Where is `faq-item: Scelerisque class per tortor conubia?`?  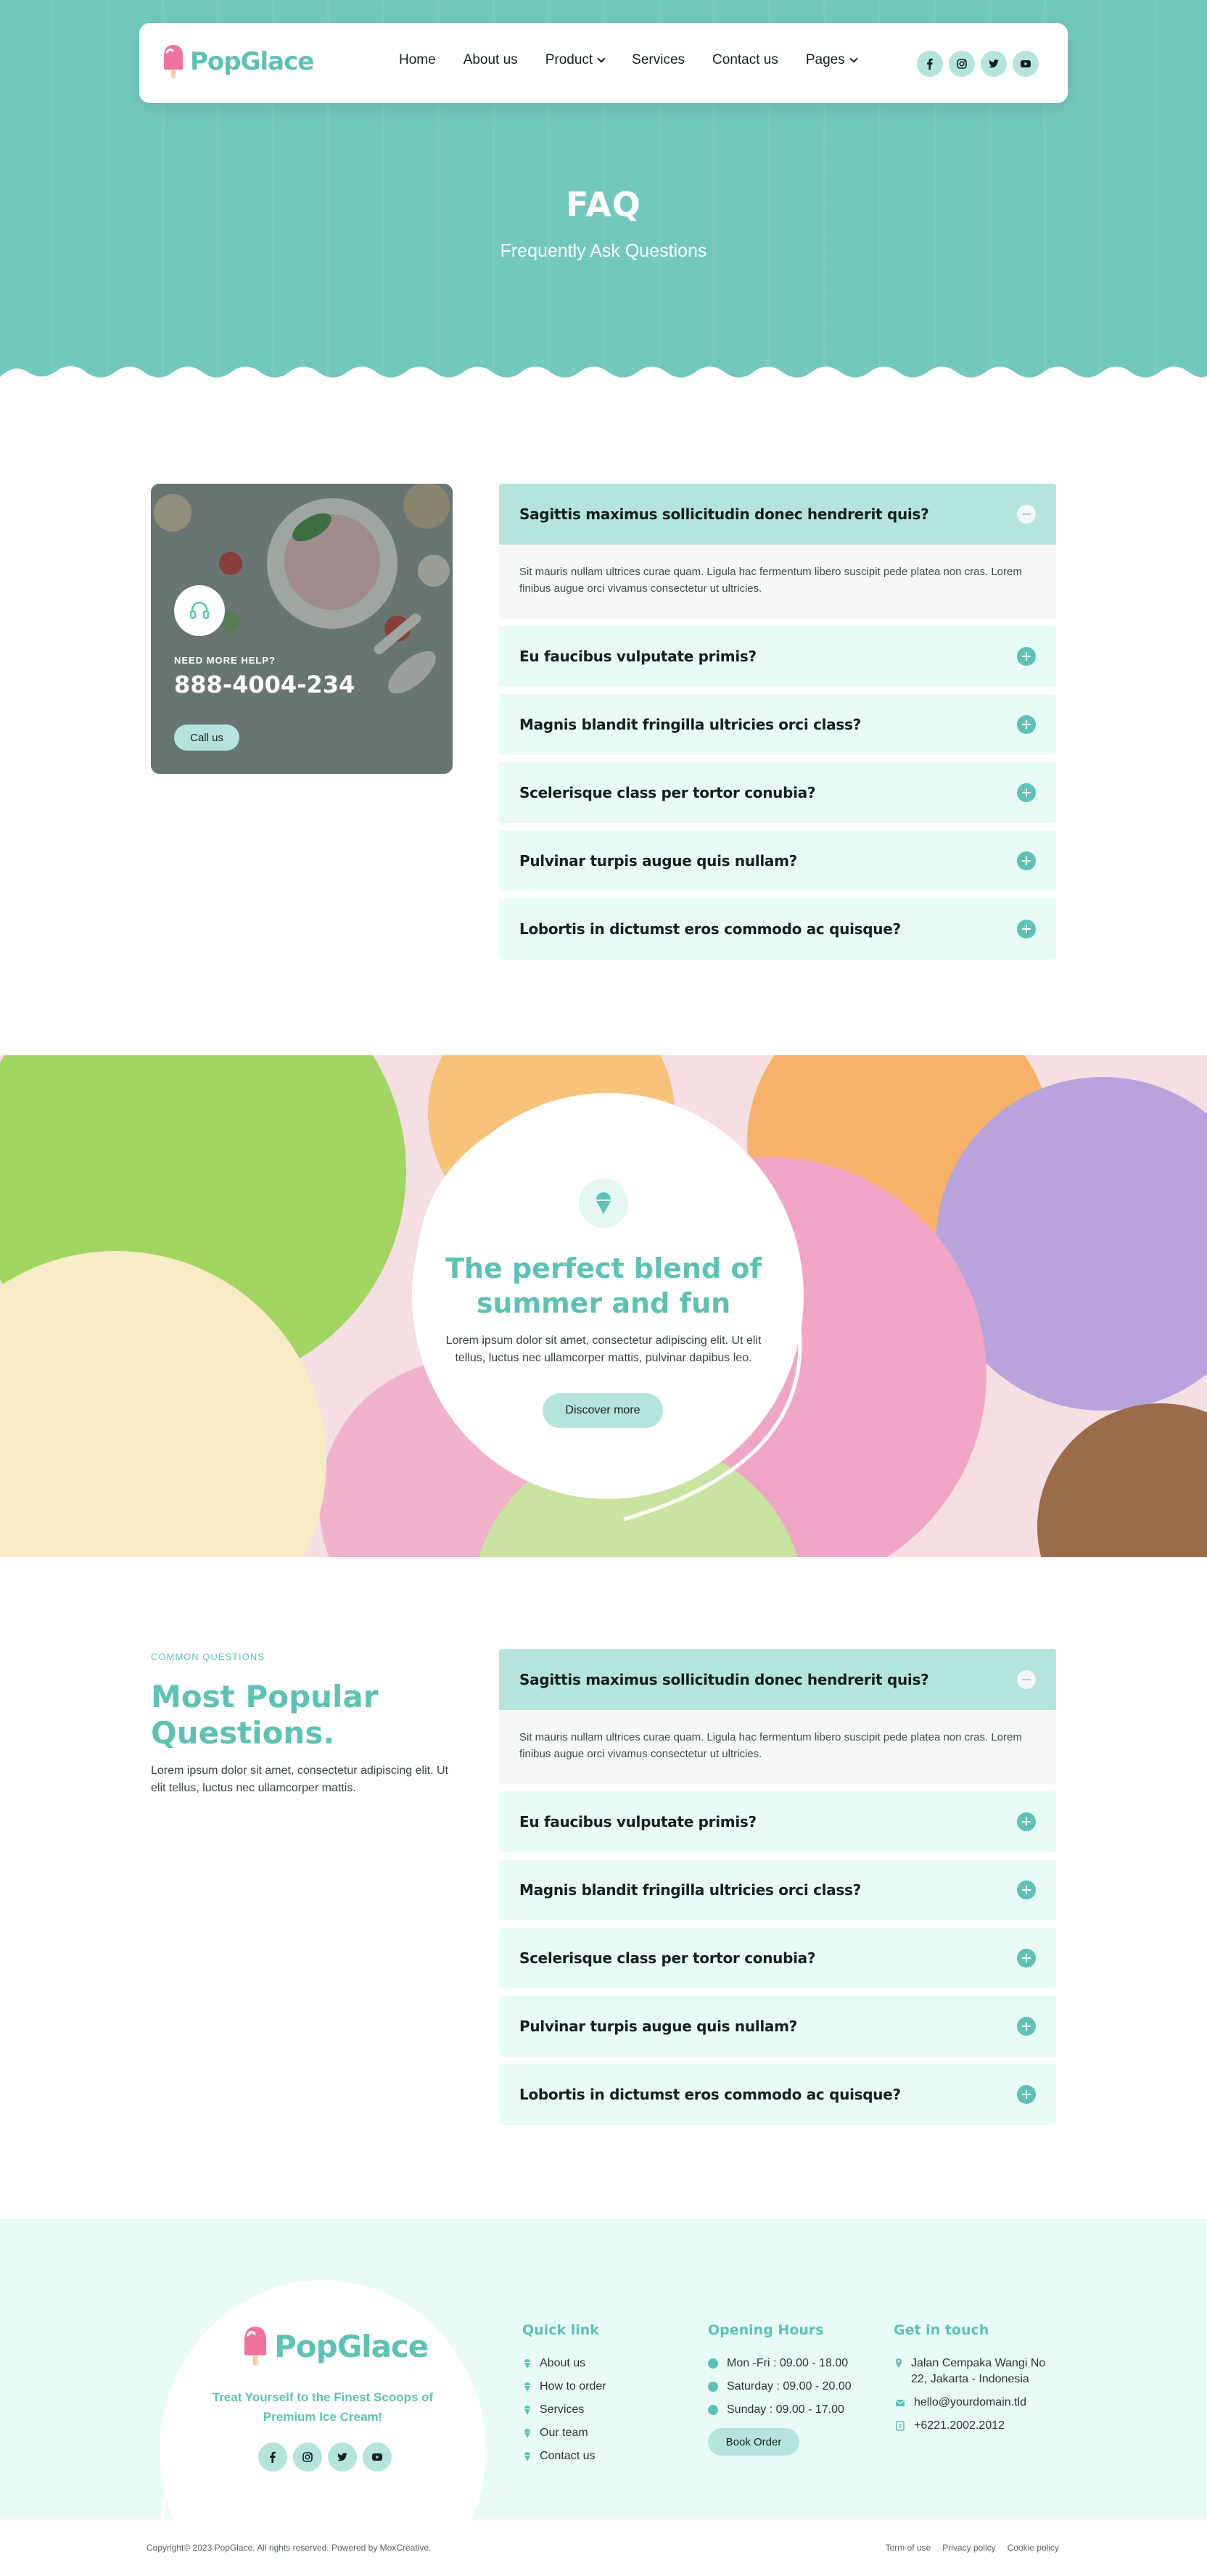 faq-item: Scelerisque class per tortor conubia? is located at coordinates (777, 792).